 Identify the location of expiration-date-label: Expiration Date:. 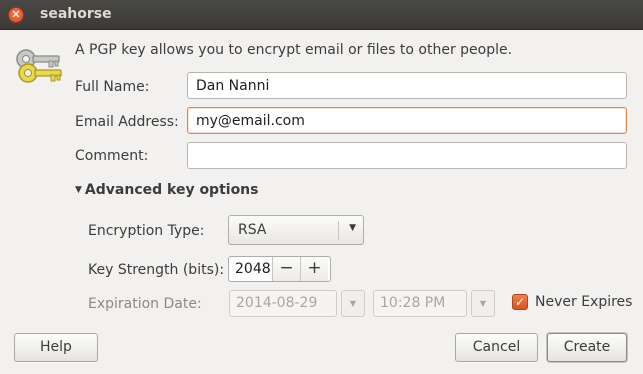
(145, 304).